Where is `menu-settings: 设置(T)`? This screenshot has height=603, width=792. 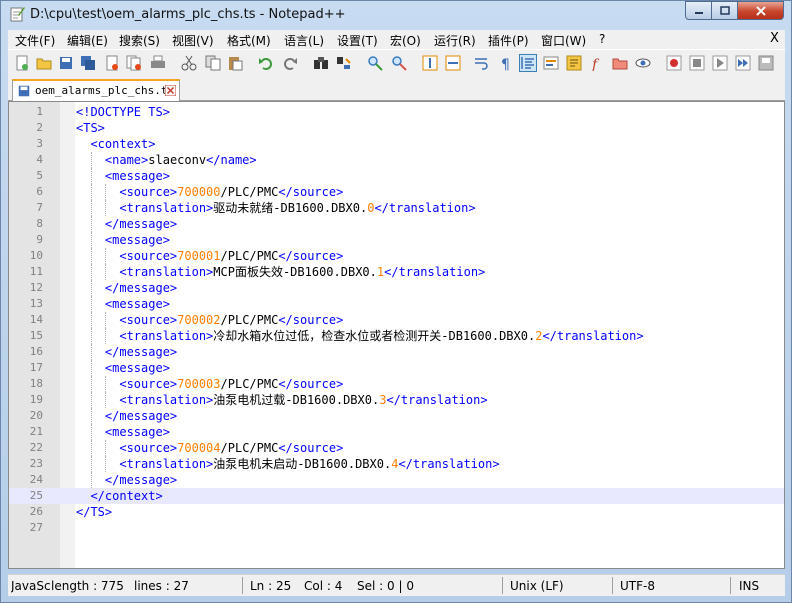 menu-settings: 设置(T) is located at coordinates (357, 40).